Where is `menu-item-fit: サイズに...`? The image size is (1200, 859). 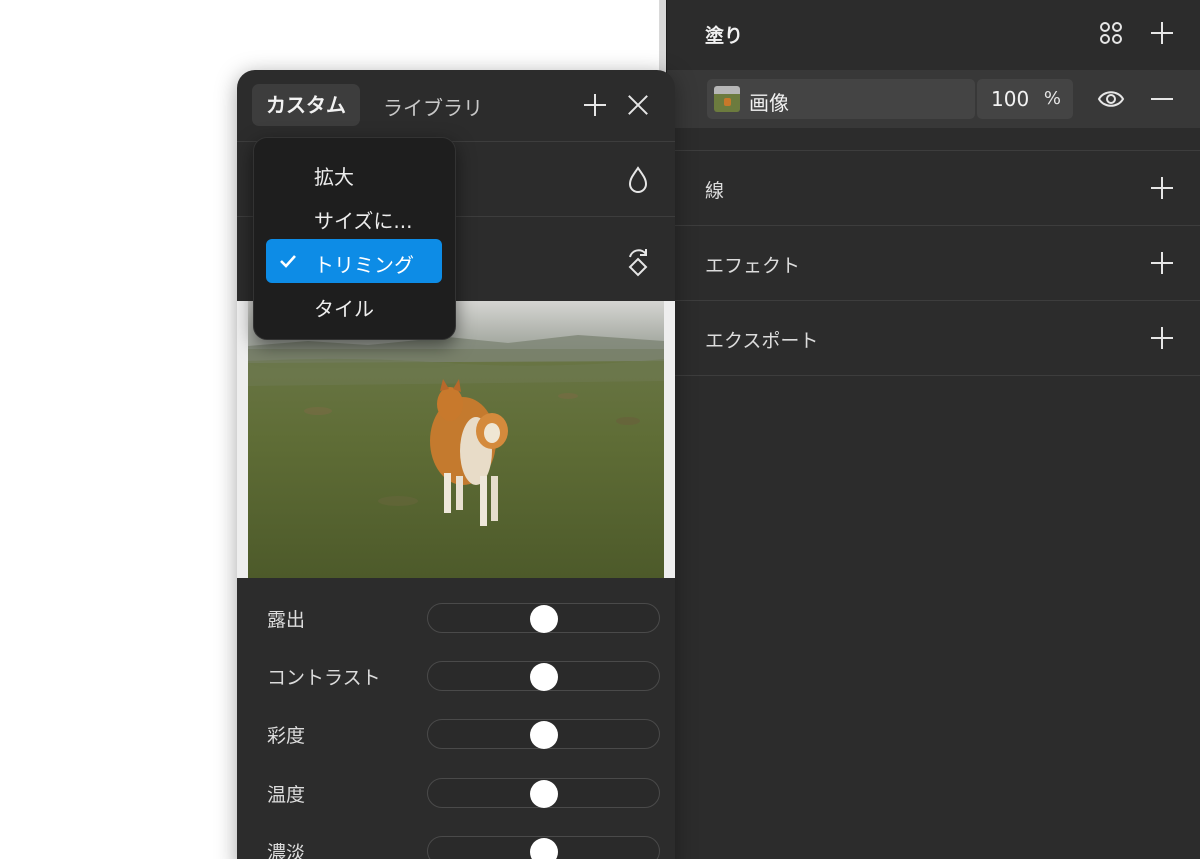 menu-item-fit: サイズに... is located at coordinates (354, 217).